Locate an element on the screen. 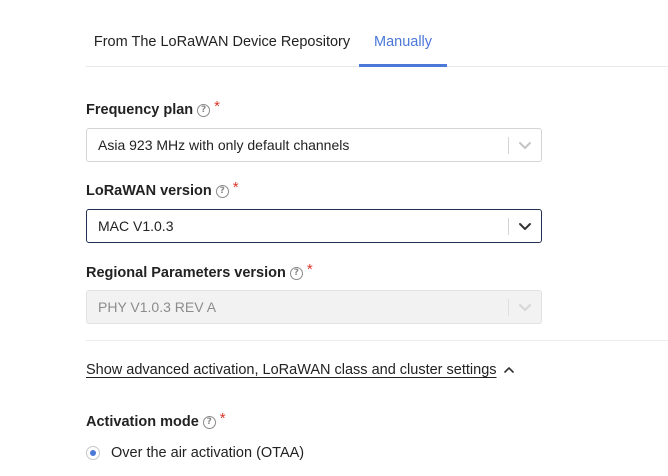  activation-mode-label: Activation mode ? * is located at coordinates (156, 420).